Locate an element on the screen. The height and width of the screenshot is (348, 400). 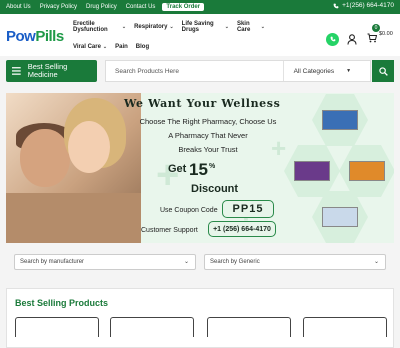
nav-respiratory: Respiratory ⌄ is located at coordinates (154, 27).